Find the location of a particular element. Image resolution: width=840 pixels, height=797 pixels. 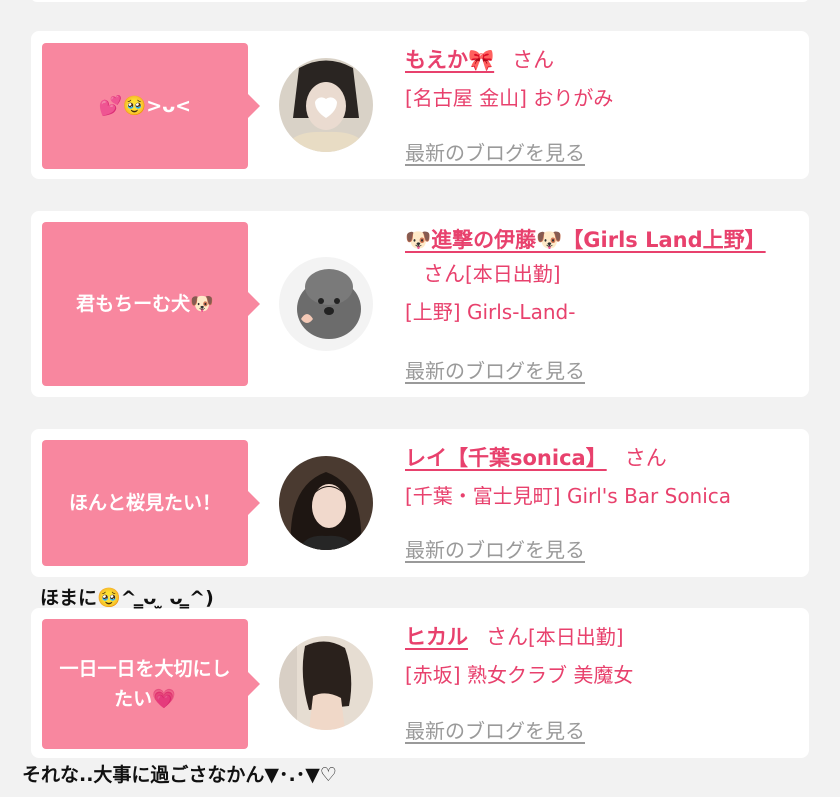

girl-name-link: ヒカル is located at coordinates (436, 637).